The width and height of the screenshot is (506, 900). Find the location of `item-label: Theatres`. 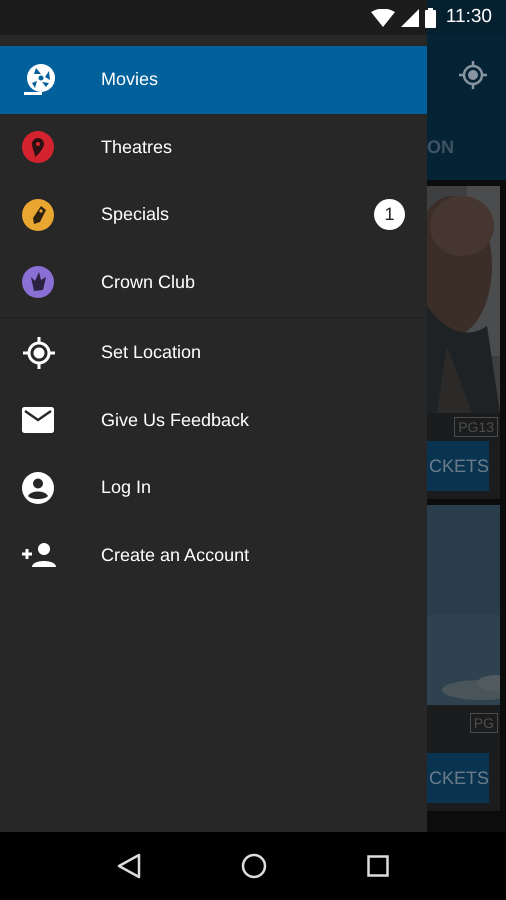

item-label: Theatres is located at coordinates (137, 147).